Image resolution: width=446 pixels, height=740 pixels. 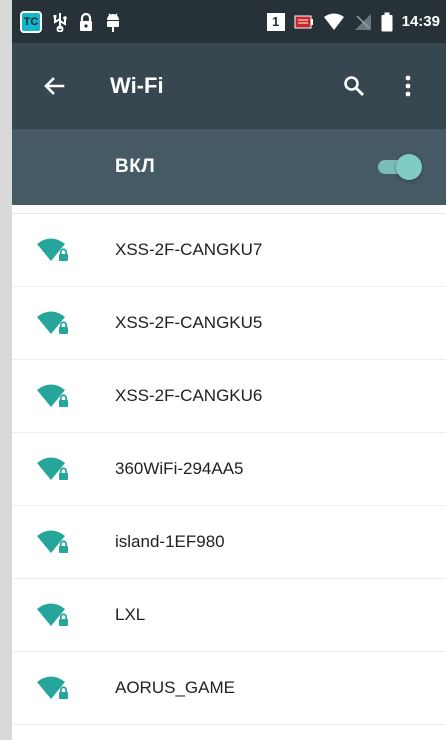 I want to click on network-name: XSS-2F-CANGKU6, so click(x=189, y=395).